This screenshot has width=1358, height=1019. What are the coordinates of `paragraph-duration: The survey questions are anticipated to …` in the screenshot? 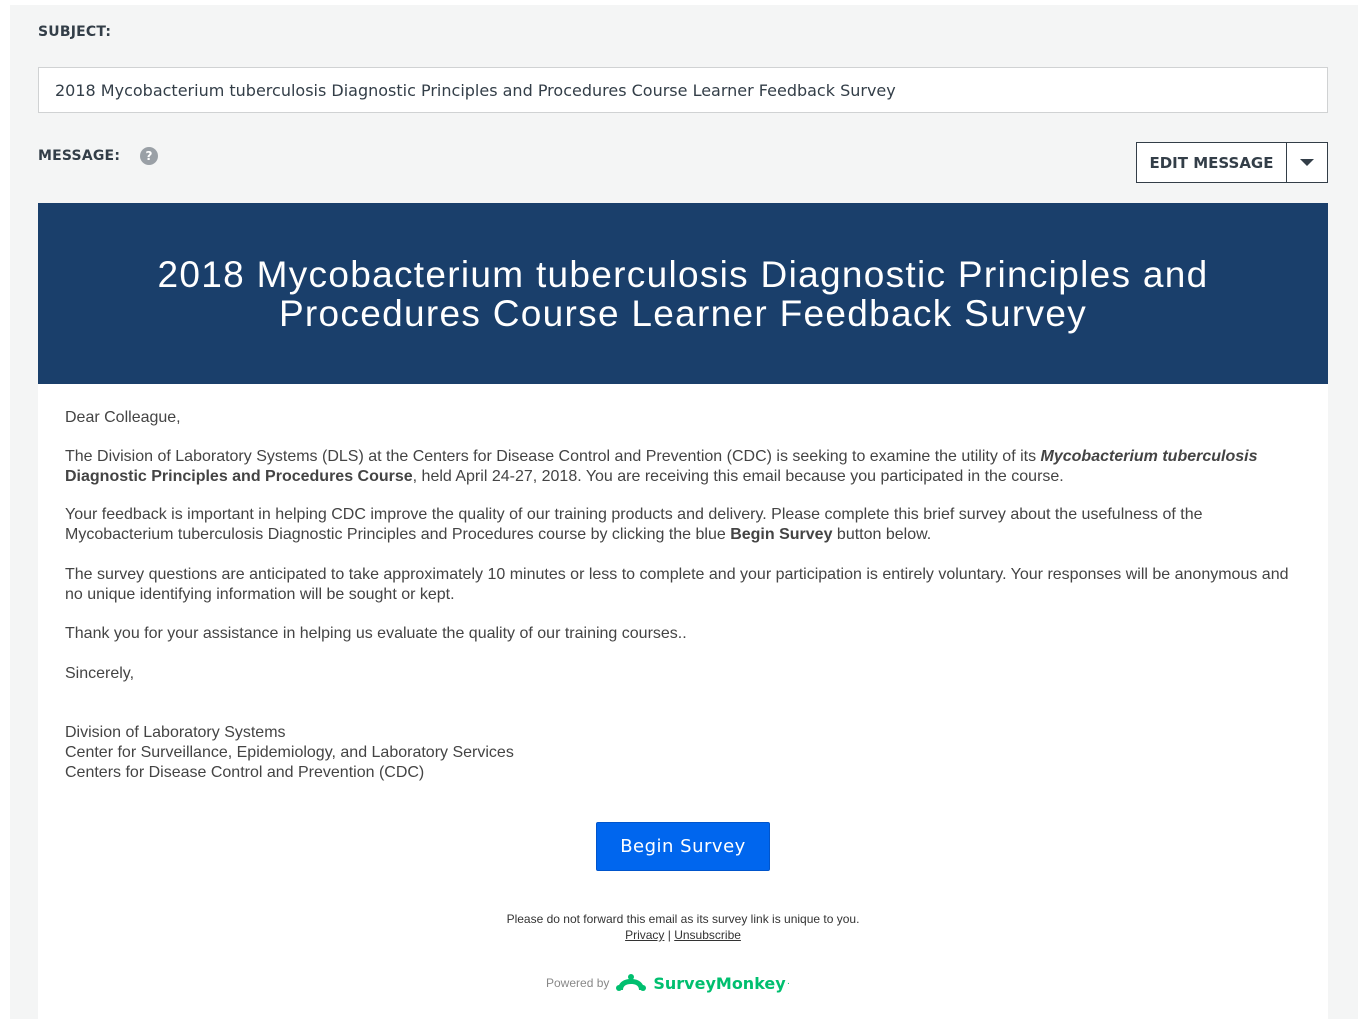 It's located at (677, 584).